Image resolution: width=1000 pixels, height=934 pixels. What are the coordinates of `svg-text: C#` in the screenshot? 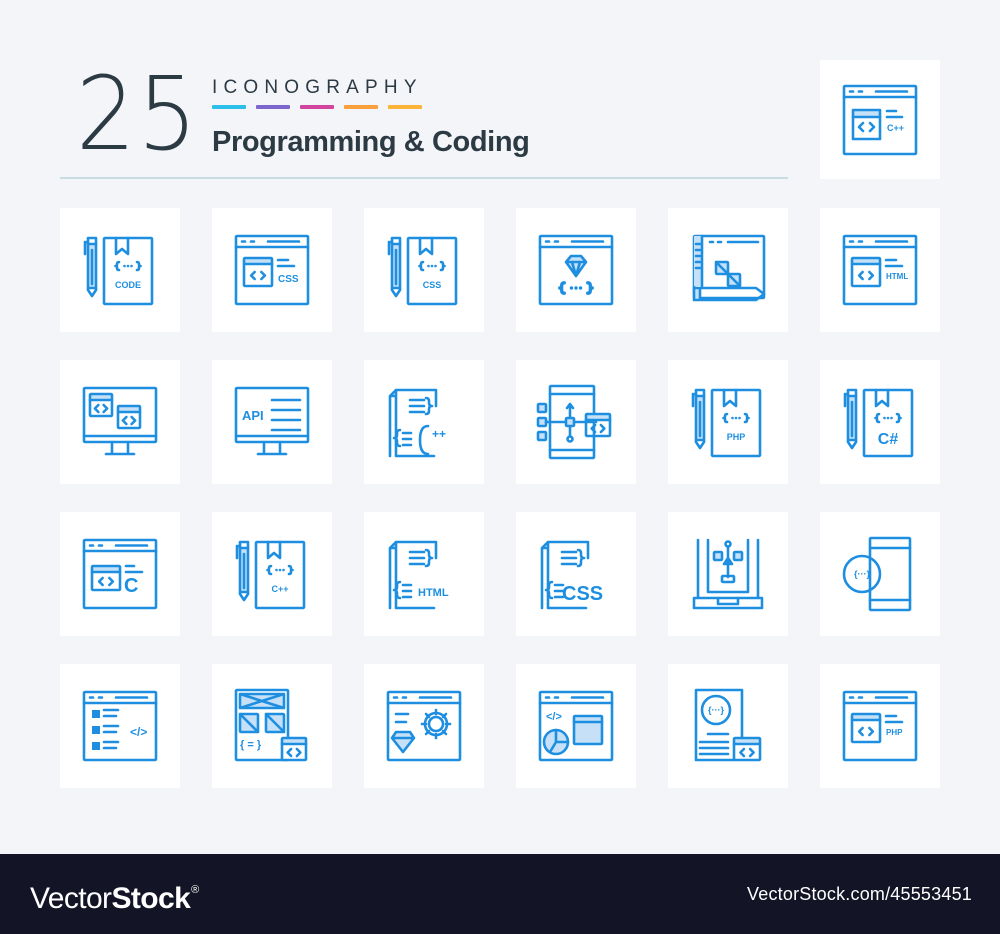 It's located at (888, 439).